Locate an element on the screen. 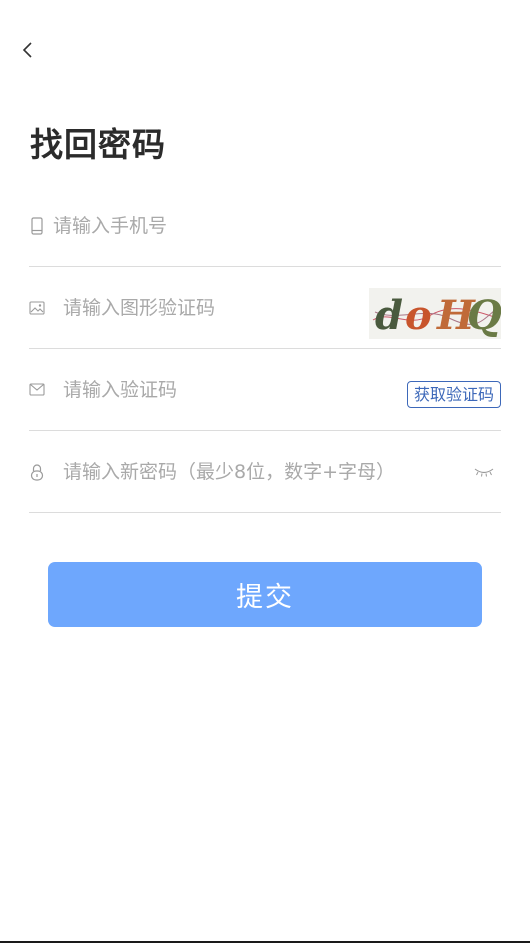 The height and width of the screenshot is (943, 530). submit-button: 提交 is located at coordinates (265, 594).